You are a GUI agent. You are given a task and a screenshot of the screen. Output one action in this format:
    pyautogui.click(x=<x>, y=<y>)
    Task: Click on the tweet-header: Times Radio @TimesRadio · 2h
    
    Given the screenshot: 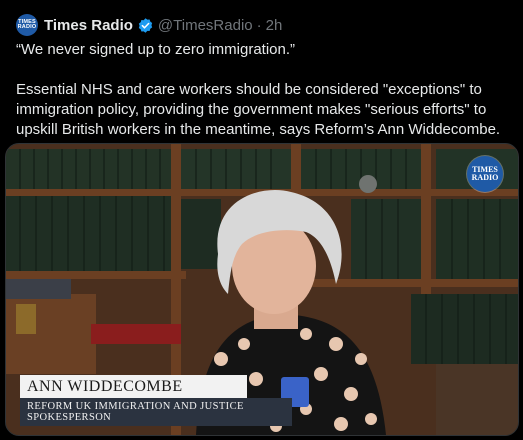 What is the action you would take?
    pyautogui.click(x=163, y=25)
    